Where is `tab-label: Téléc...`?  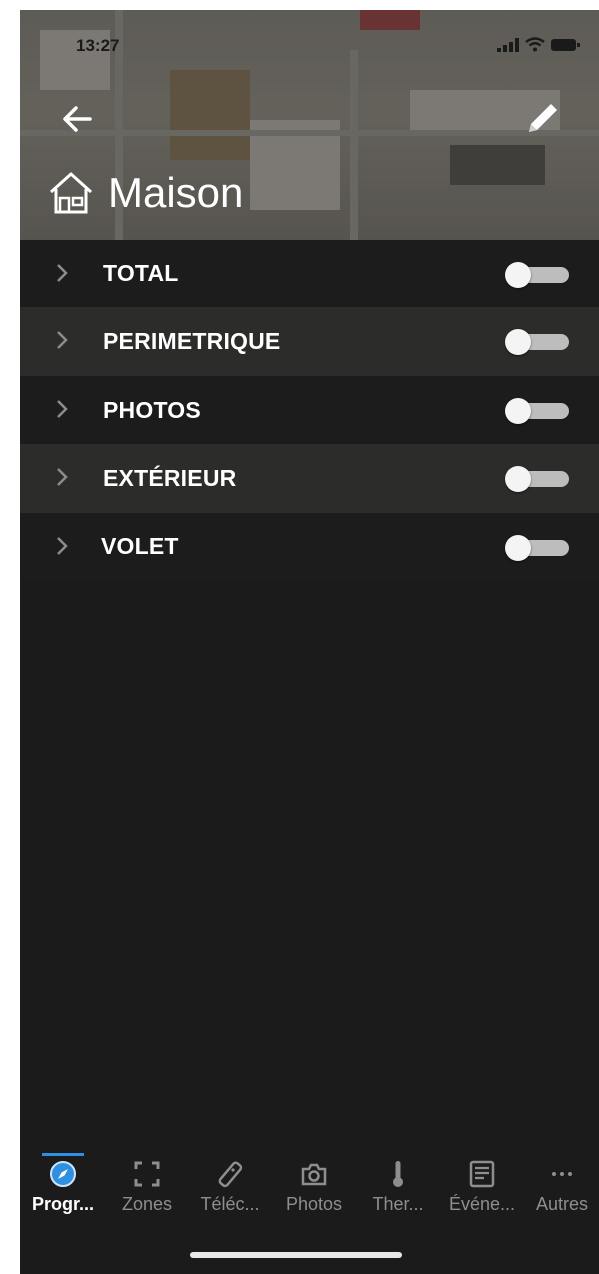
tab-label: Téléc... is located at coordinates (230, 1204).